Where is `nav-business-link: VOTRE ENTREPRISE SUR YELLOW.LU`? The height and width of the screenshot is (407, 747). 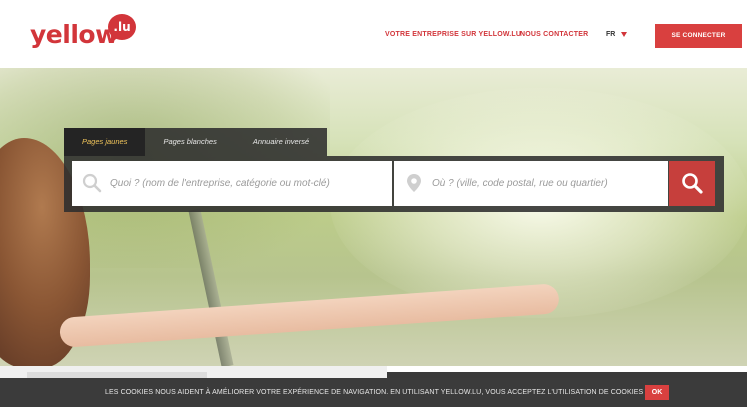 nav-business-link: VOTRE ENTREPRISE SUR YELLOW.LU is located at coordinates (453, 34).